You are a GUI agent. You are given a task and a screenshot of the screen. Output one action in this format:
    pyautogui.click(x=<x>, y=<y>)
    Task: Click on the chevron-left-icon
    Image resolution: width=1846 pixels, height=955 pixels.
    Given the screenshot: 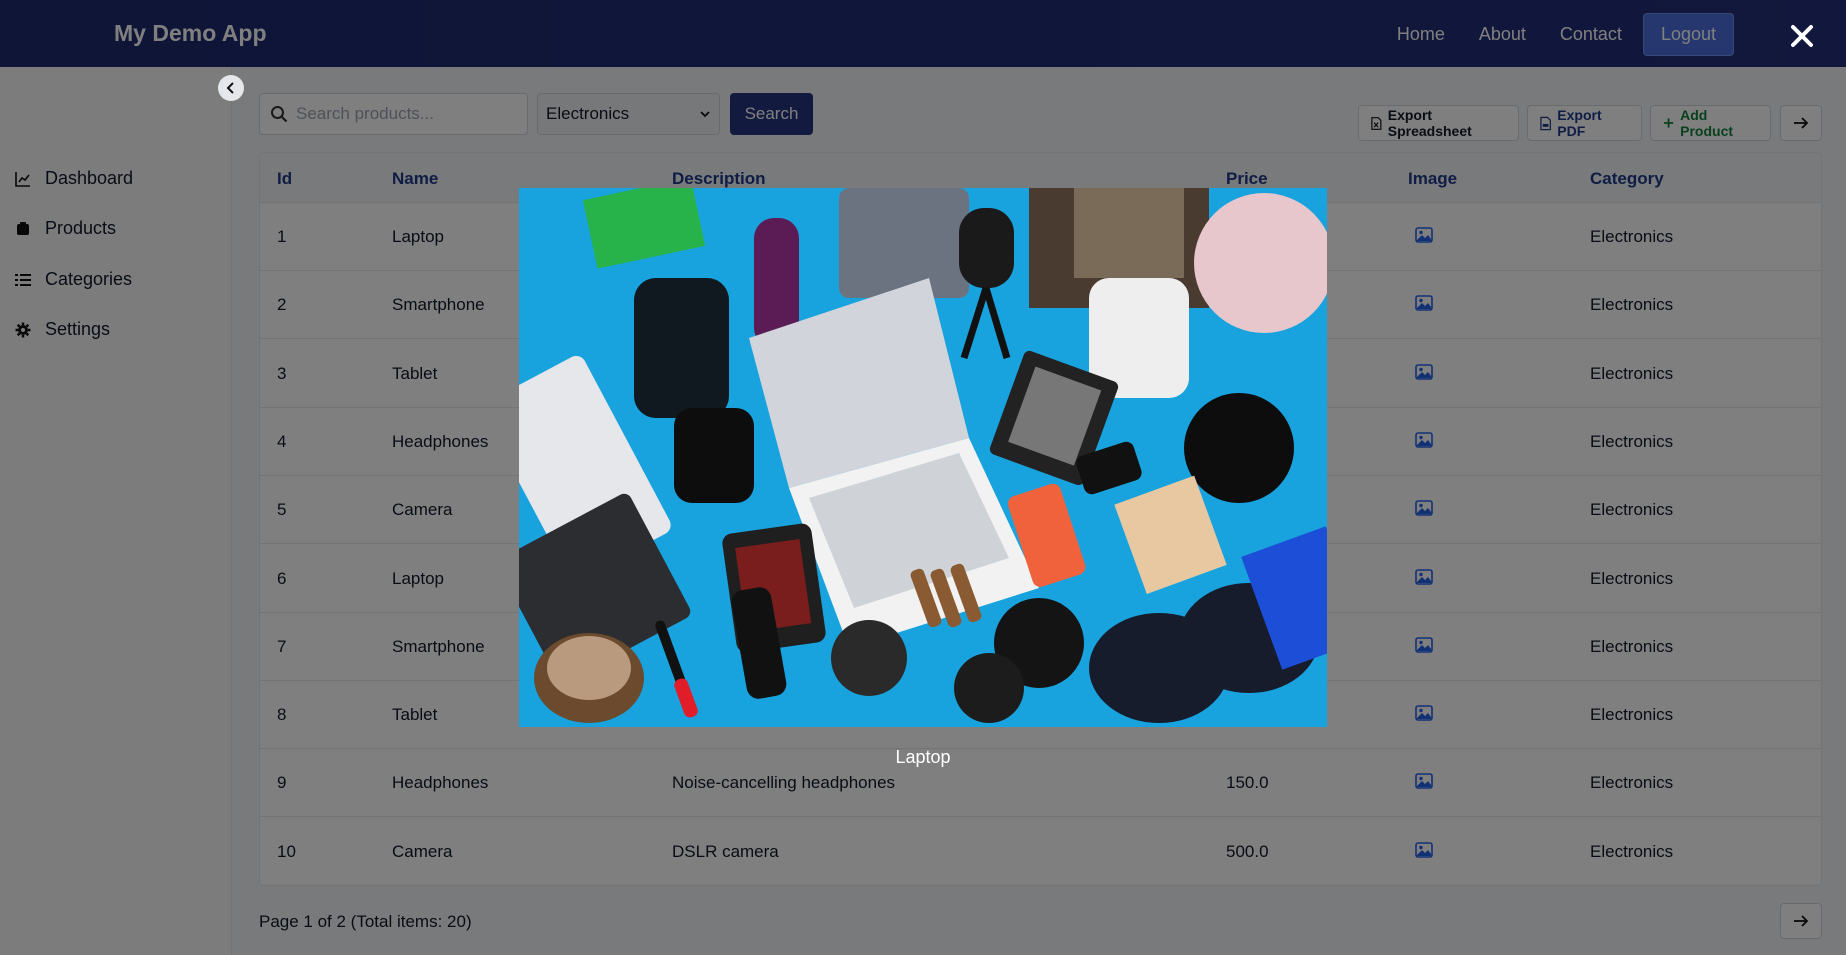 What is the action you would take?
    pyautogui.click(x=230, y=88)
    